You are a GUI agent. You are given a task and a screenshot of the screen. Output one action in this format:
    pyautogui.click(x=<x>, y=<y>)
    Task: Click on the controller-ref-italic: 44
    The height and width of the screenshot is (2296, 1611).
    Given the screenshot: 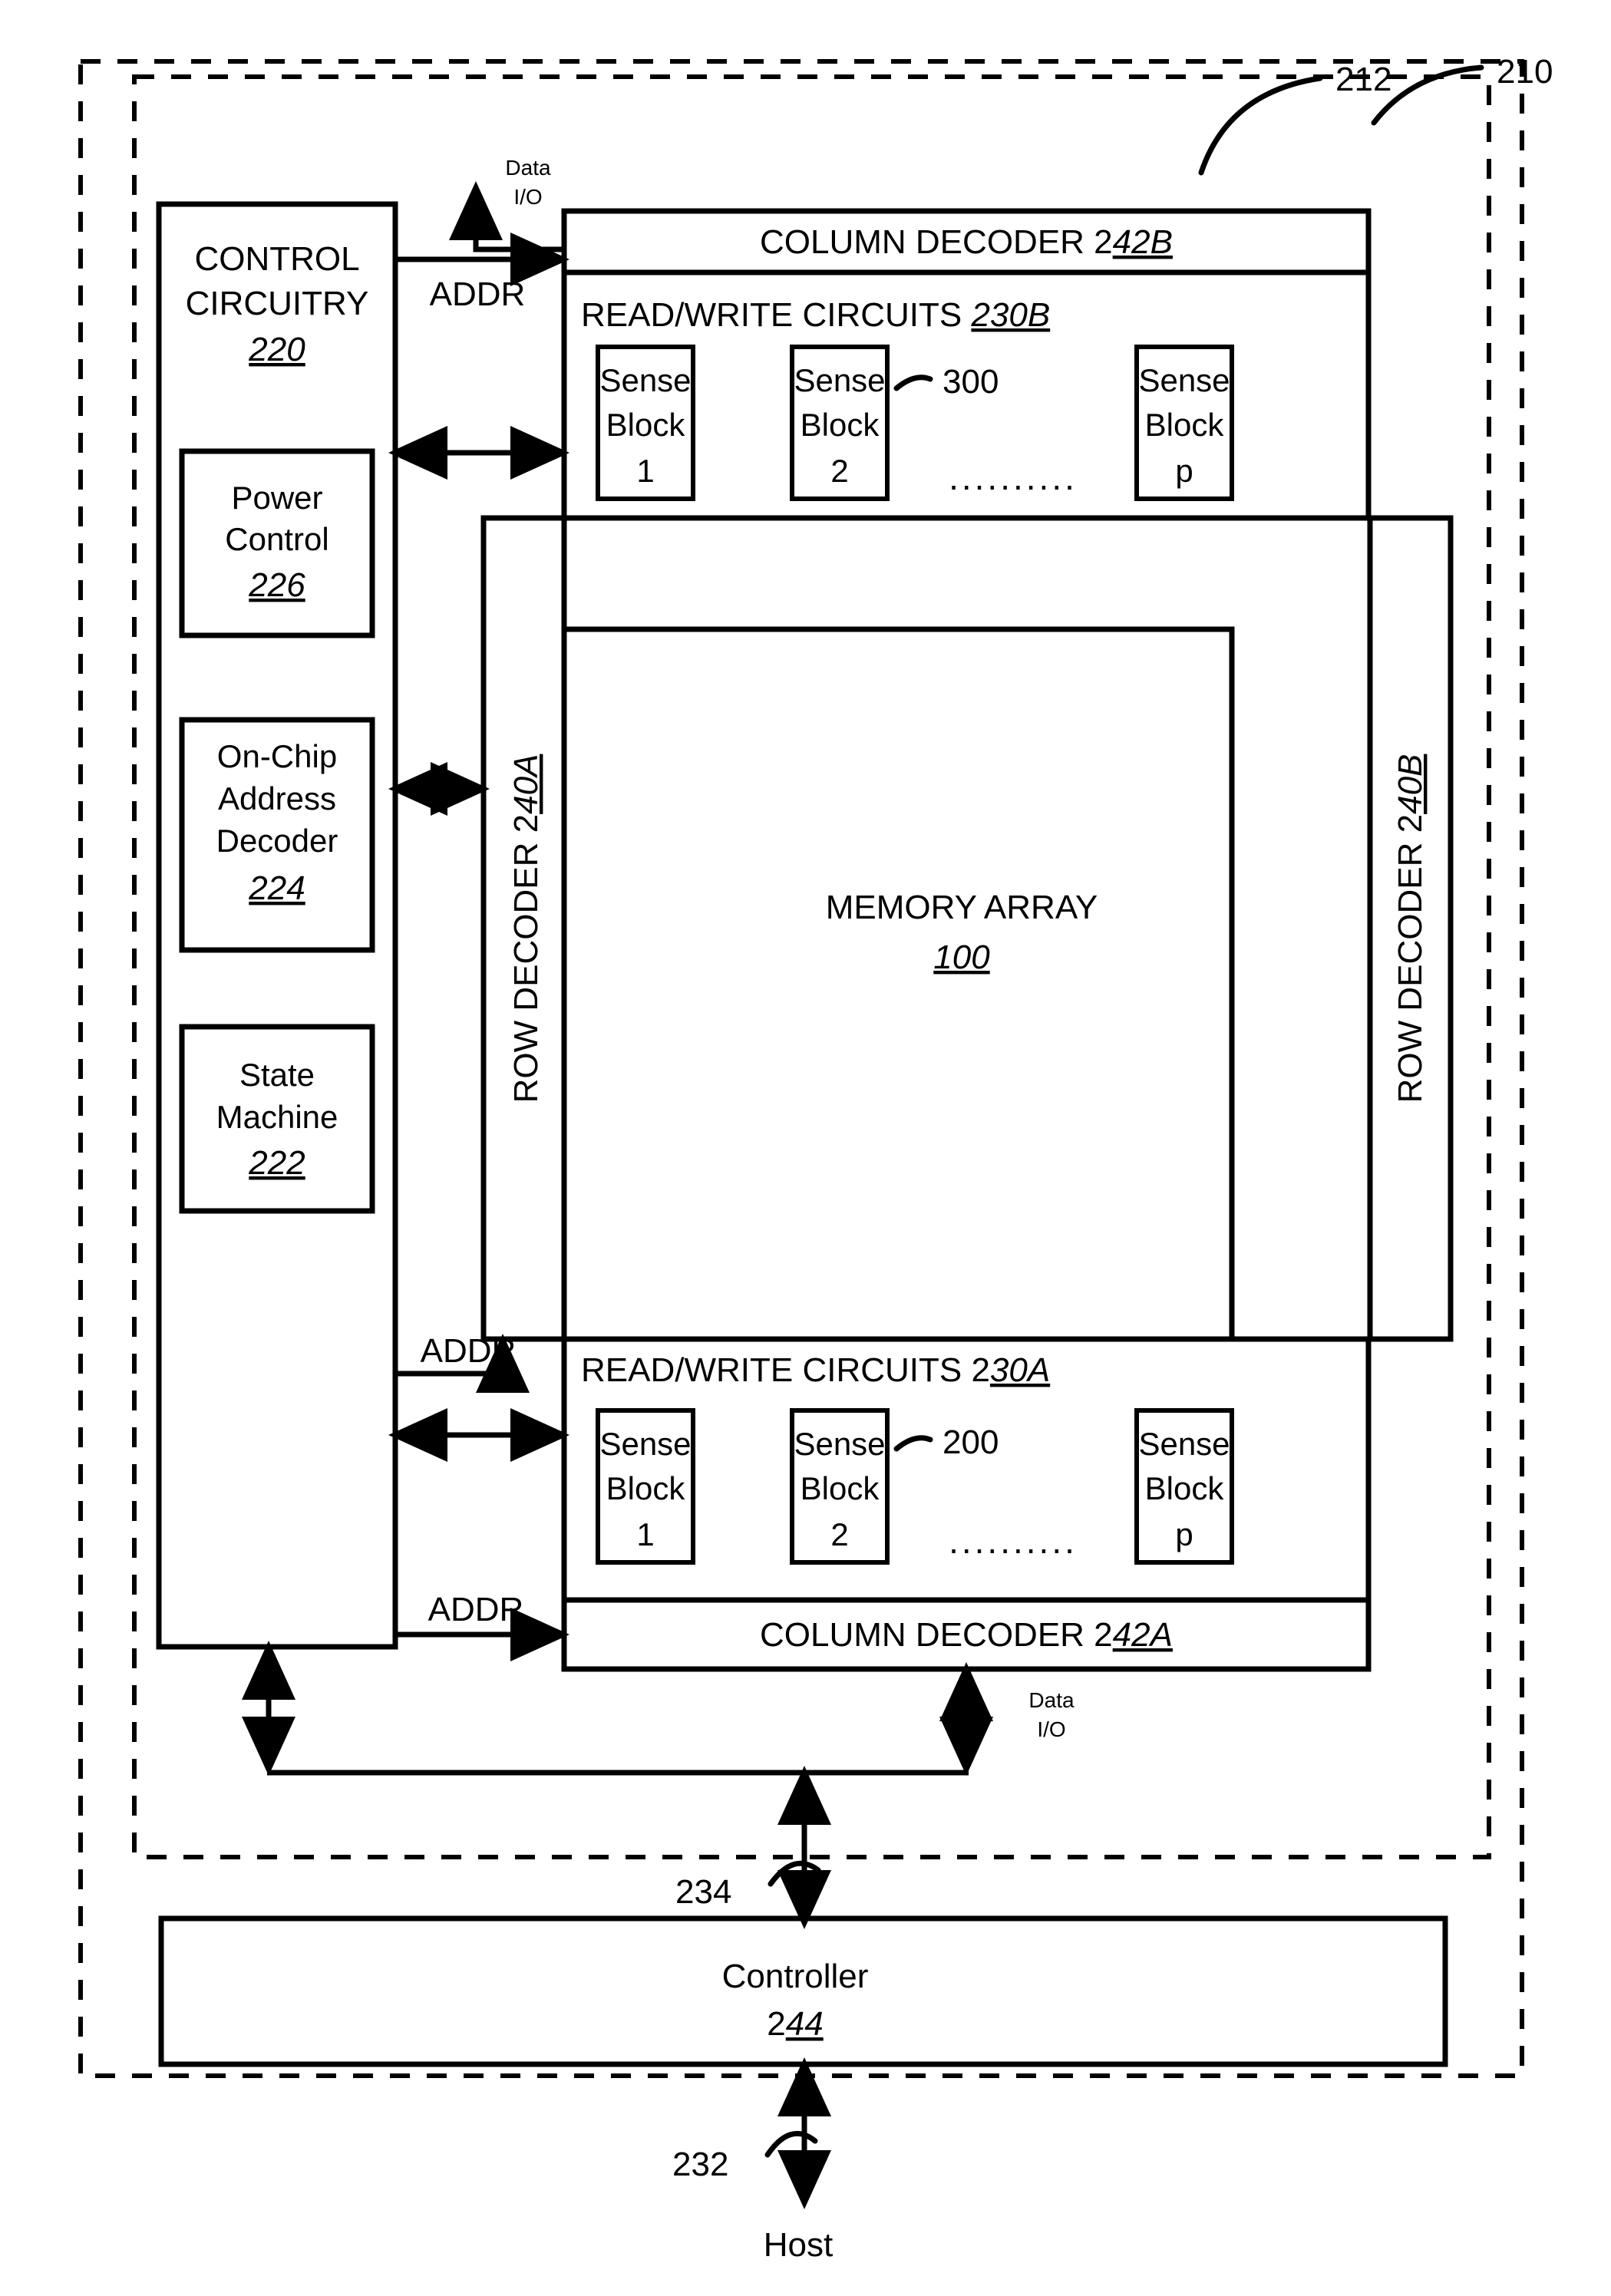 What is the action you would take?
    pyautogui.click(x=805, y=2024)
    